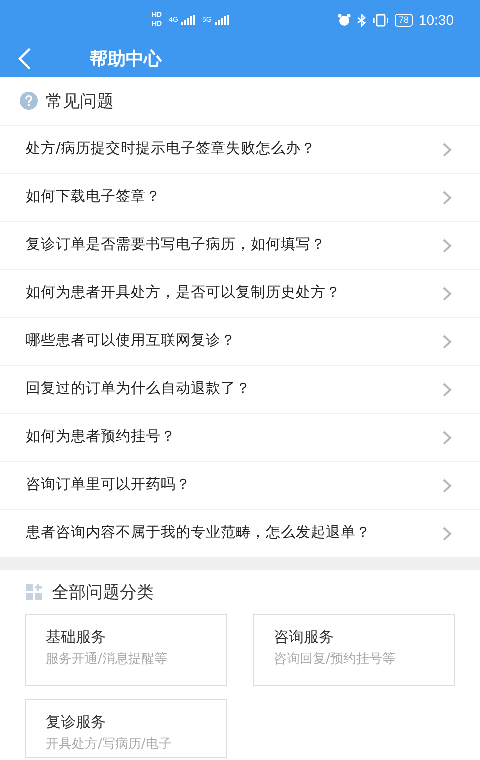 Image resolution: width=480 pixels, height=760 pixels. What do you see at coordinates (344, 20) in the screenshot?
I see `alarm-icon` at bounding box center [344, 20].